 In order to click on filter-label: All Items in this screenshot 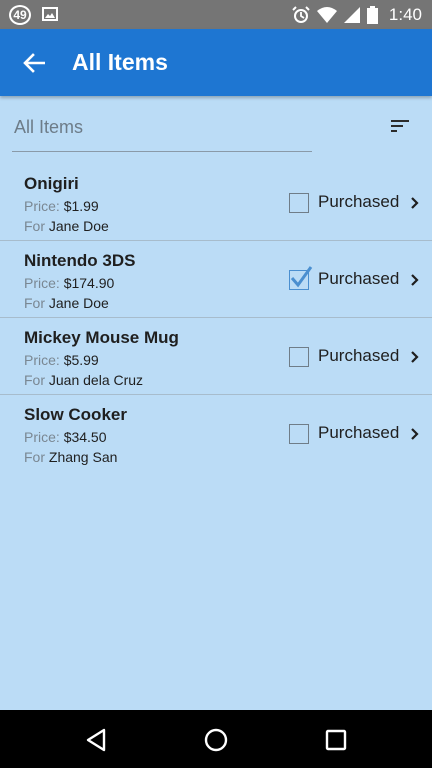, I will do `click(49, 127)`.